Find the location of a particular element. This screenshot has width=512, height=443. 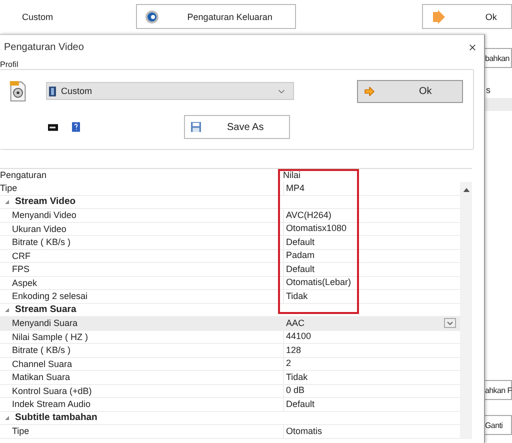

property-row: Bitrate ( KB/s ) 128 is located at coordinates (230, 351).